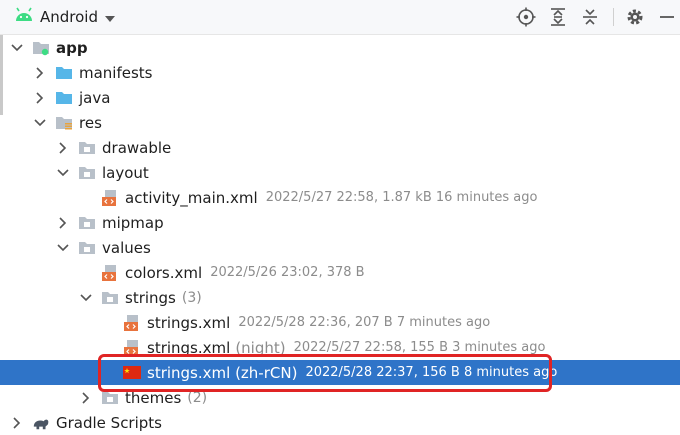 This screenshot has height=435, width=680. What do you see at coordinates (635, 17) in the screenshot?
I see `settings-icon` at bounding box center [635, 17].